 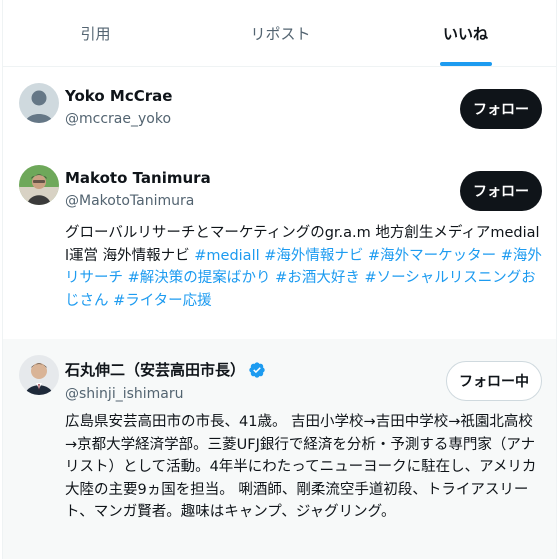 I want to click on user-name: 石丸伸二（安芸高田市長）, so click(x=165, y=369).